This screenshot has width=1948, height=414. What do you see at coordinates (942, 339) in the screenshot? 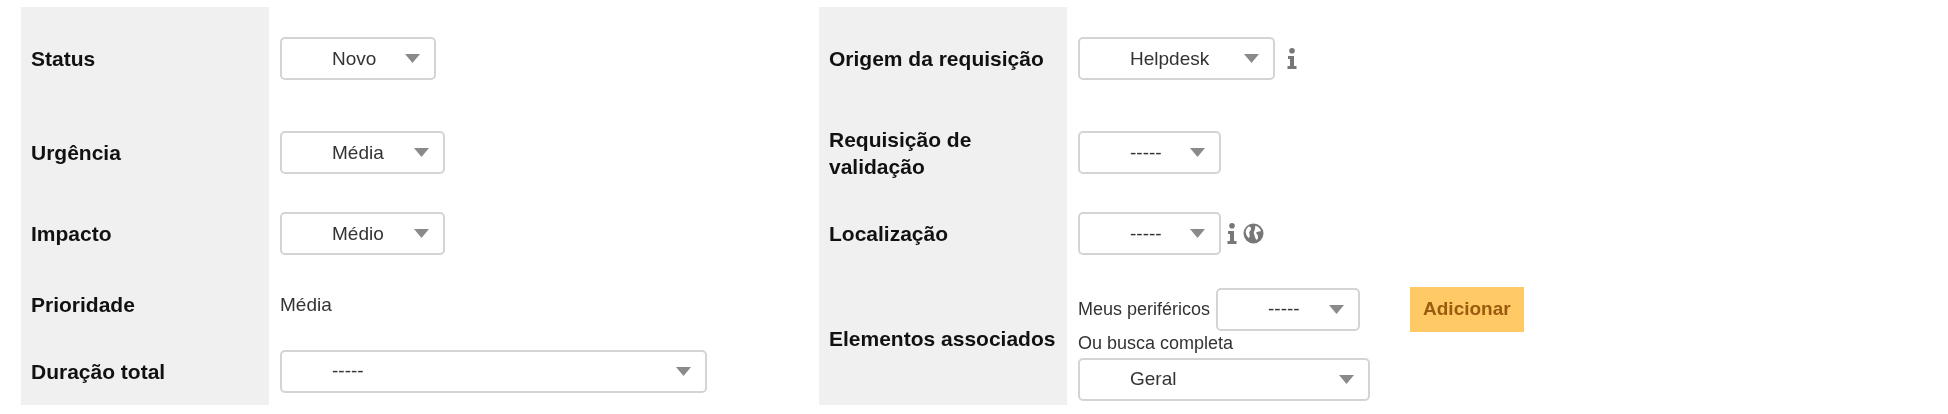
I see `field-label: Elementos associados` at bounding box center [942, 339].